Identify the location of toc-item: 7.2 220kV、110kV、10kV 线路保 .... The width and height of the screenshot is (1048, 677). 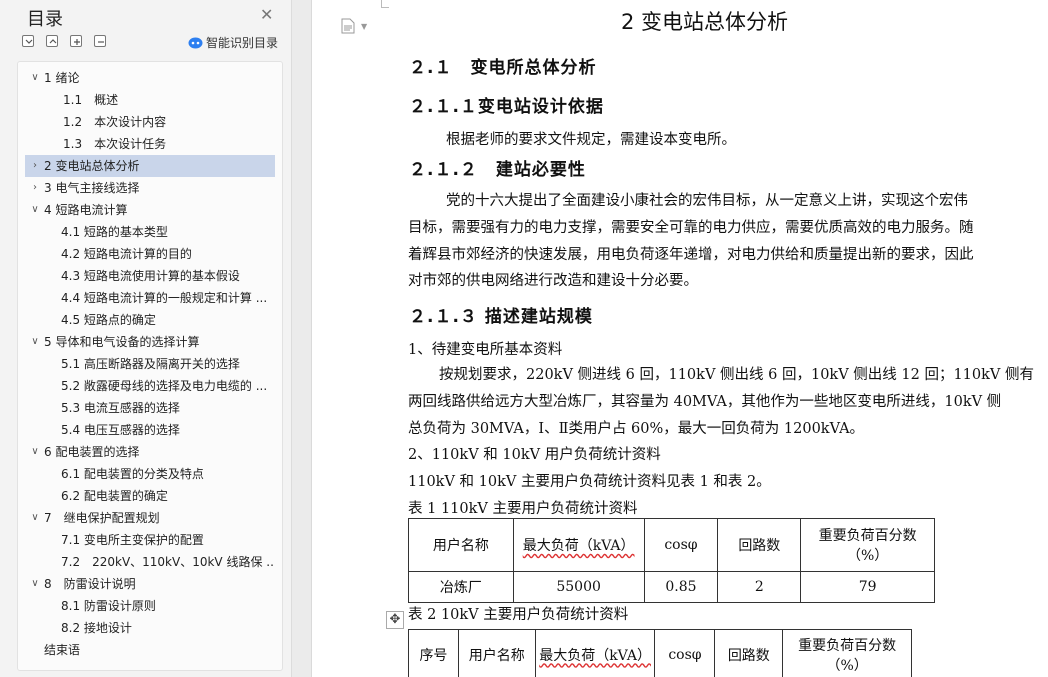
(150, 562).